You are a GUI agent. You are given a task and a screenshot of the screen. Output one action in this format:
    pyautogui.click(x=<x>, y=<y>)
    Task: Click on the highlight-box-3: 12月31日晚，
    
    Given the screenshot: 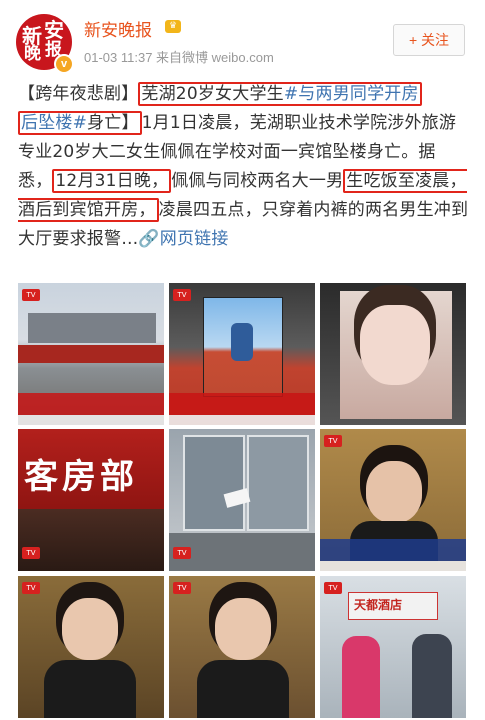 What is the action you would take?
    pyautogui.click(x=112, y=181)
    